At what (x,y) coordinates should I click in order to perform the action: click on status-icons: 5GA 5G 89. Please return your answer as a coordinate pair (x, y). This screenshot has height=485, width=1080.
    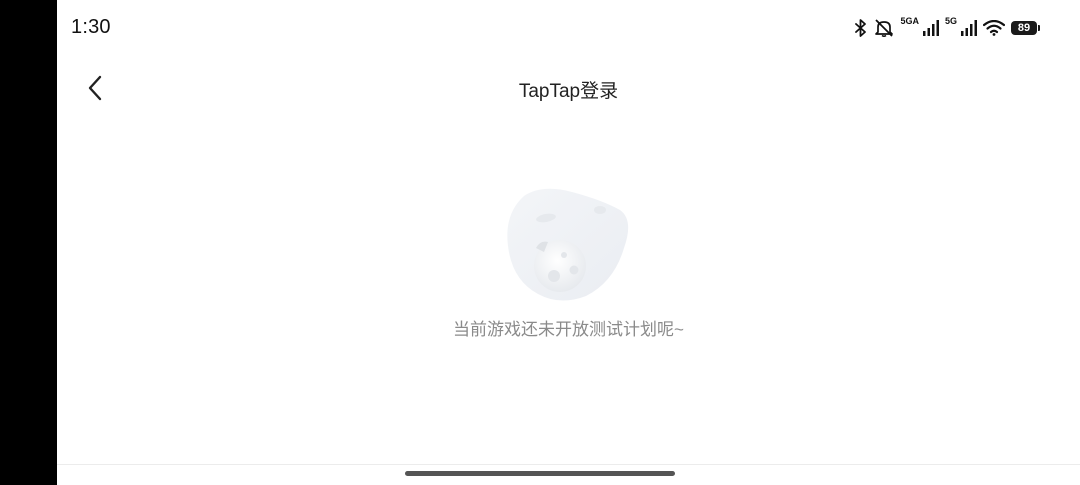
    Looking at the image, I should click on (947, 28).